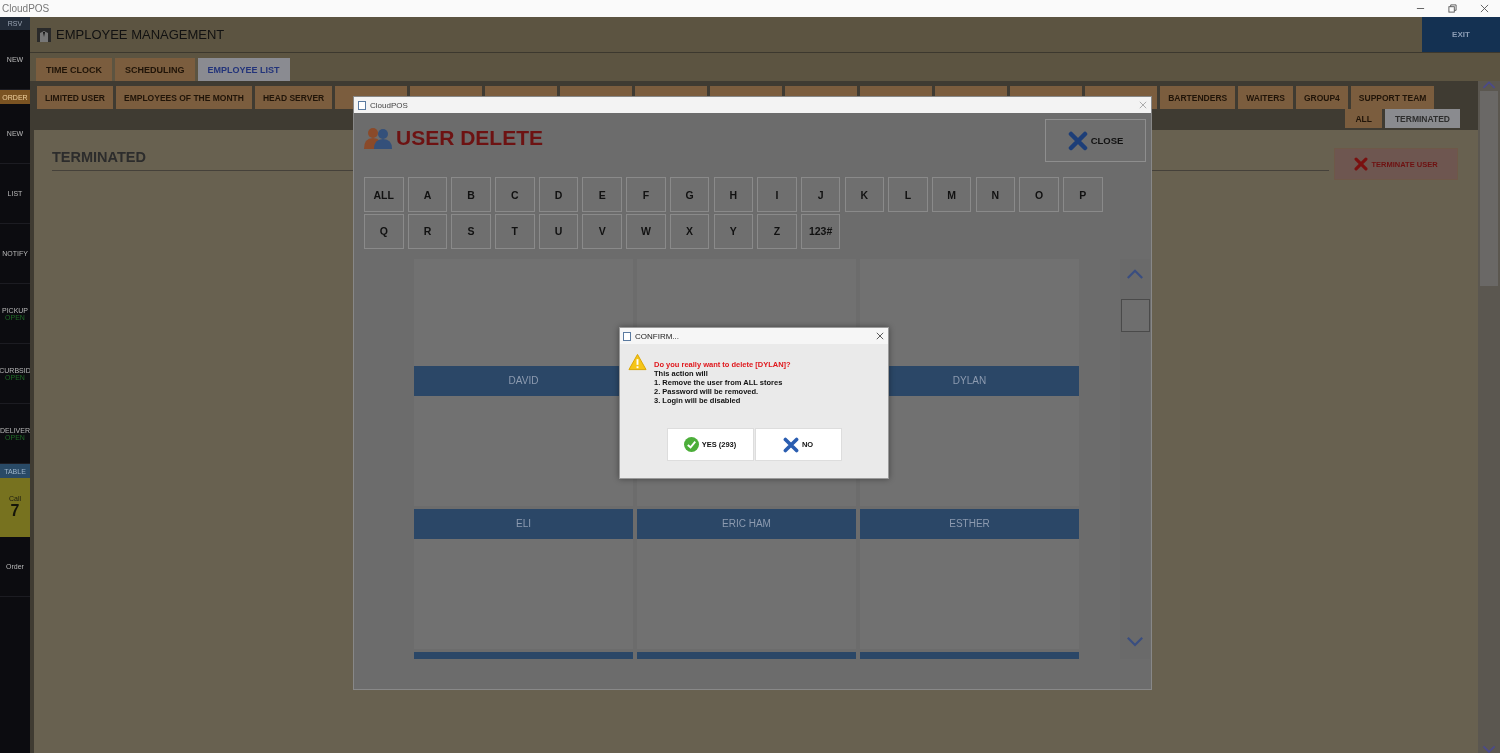 This screenshot has height=753, width=1500. Describe the element at coordinates (140, 34) in the screenshot. I see `page-title: EMPLOYEE MANAGEMENT` at that location.